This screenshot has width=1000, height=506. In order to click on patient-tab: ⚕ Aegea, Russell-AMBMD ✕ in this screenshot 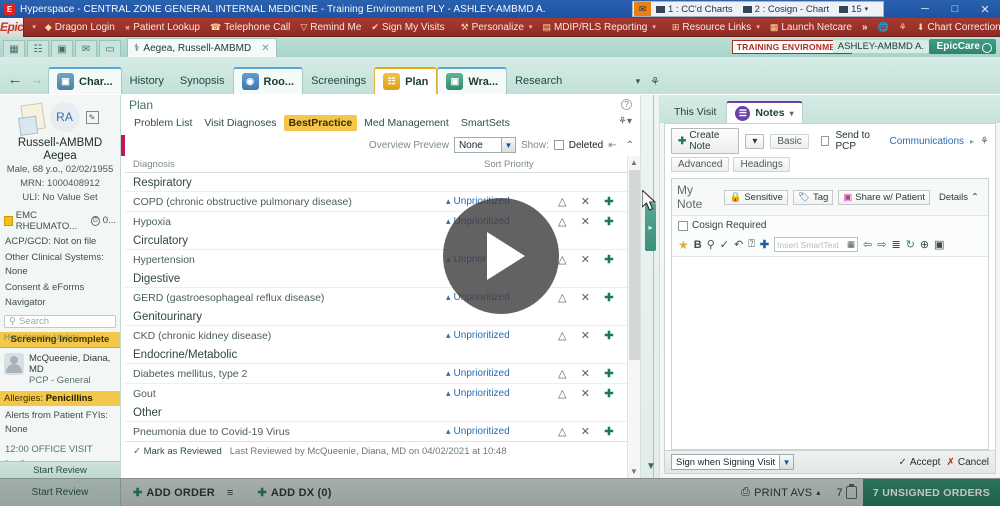, I will do `click(202, 47)`.